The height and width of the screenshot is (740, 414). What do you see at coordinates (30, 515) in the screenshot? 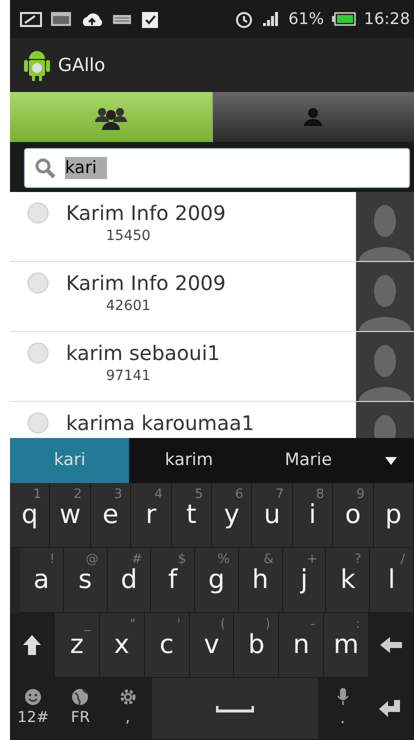
I see `key: 1 q` at bounding box center [30, 515].